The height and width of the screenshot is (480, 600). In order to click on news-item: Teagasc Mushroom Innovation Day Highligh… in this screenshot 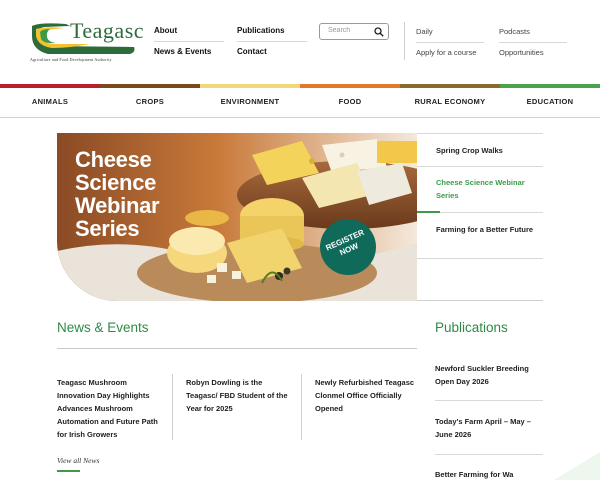, I will do `click(111, 408)`.